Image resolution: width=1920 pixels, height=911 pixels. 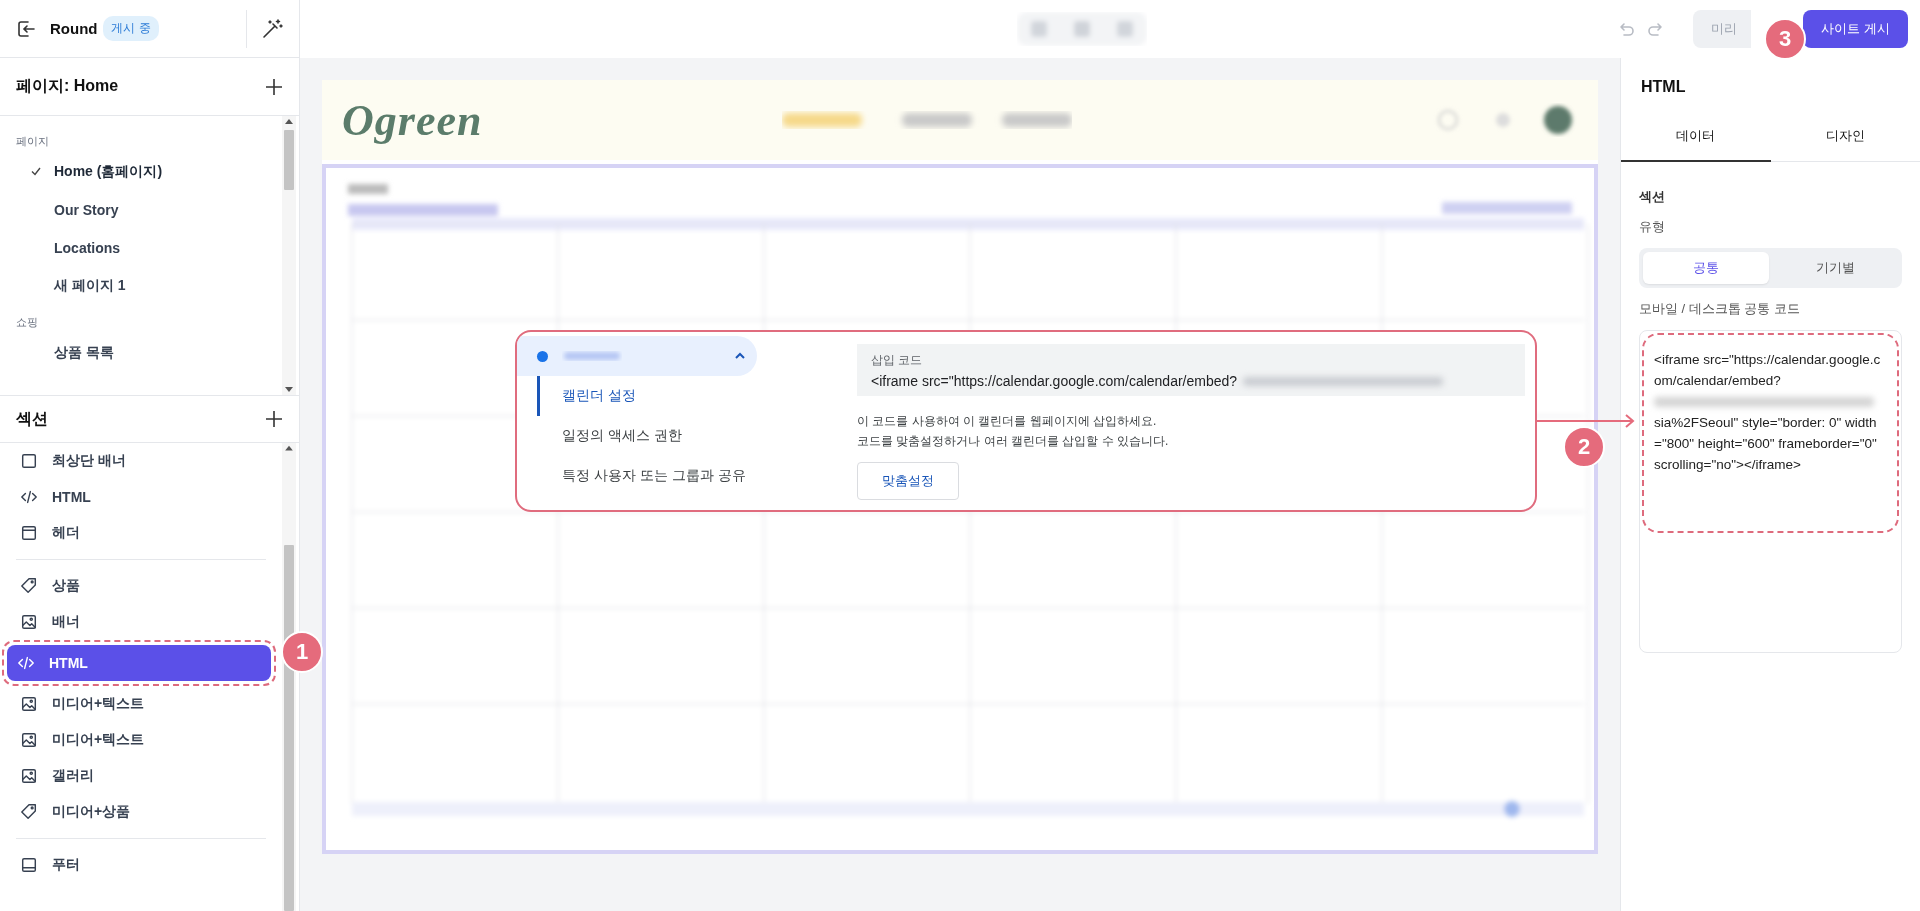 I want to click on panel-title: HTML, so click(x=1663, y=87).